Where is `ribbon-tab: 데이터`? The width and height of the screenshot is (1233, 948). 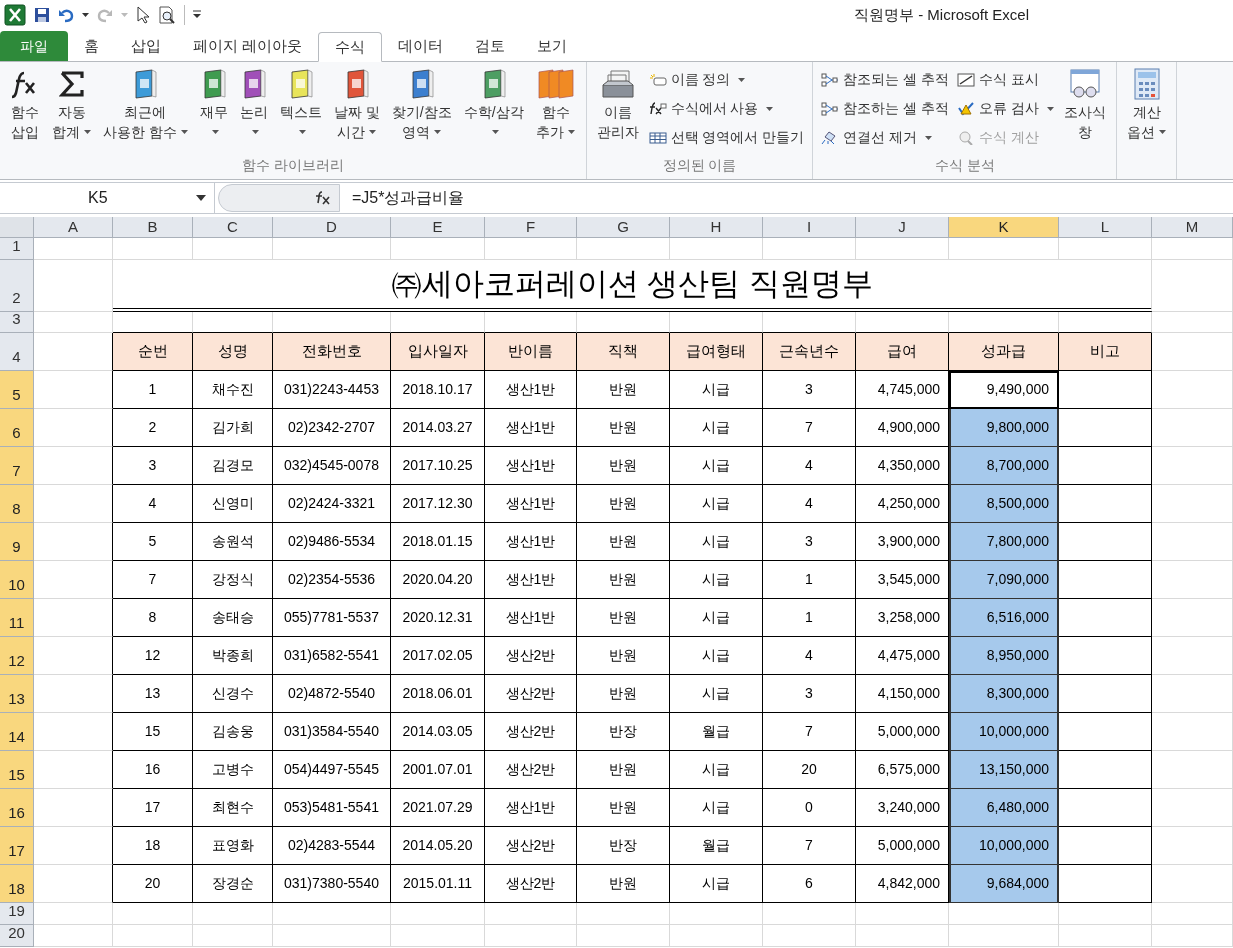
ribbon-tab: 데이터 is located at coordinates (421, 46).